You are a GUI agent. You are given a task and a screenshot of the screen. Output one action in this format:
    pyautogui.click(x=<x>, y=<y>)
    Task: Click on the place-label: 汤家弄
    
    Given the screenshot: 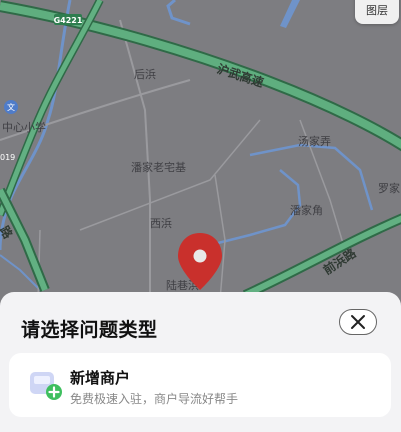 What is the action you would take?
    pyautogui.click(x=314, y=141)
    